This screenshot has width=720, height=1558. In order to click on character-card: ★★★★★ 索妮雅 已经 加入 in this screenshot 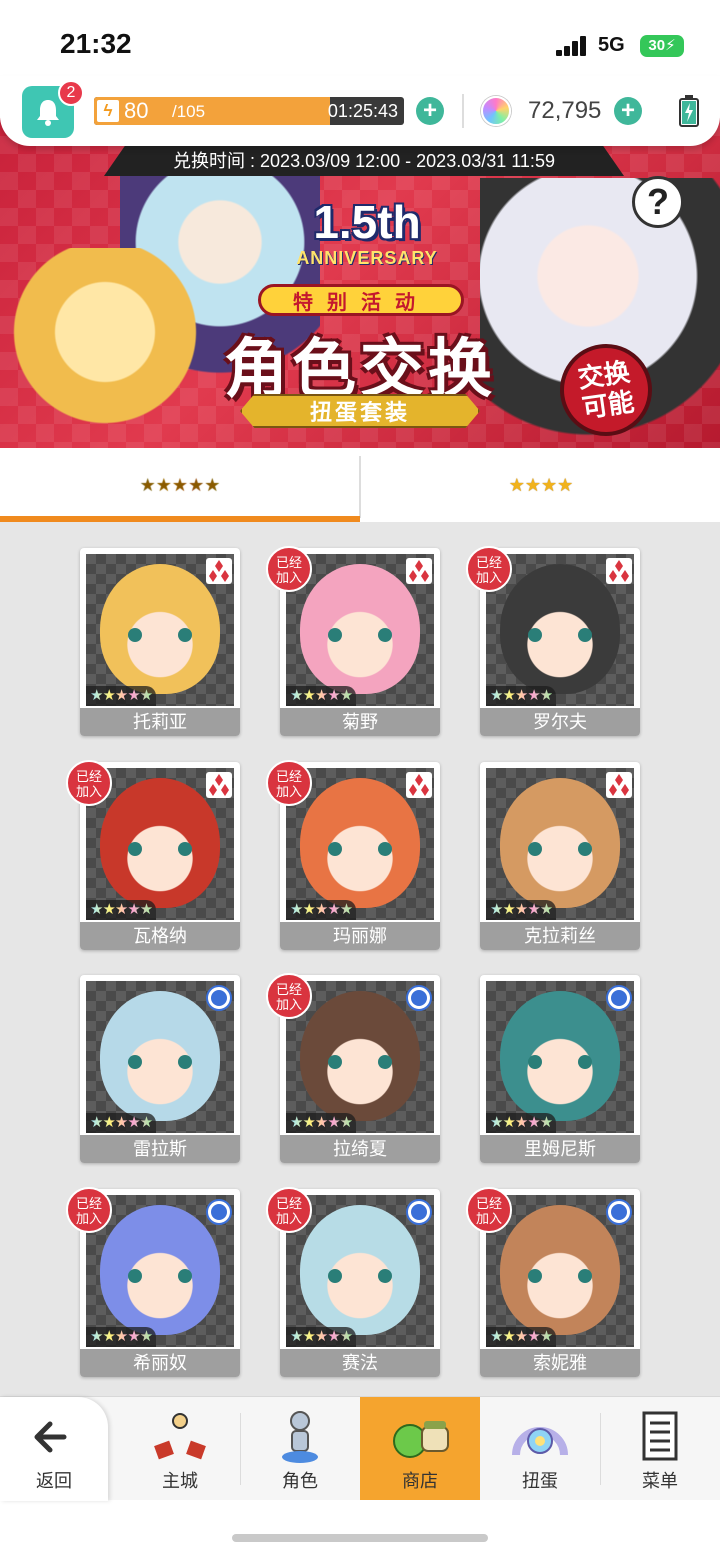, I will do `click(553, 1282)`.